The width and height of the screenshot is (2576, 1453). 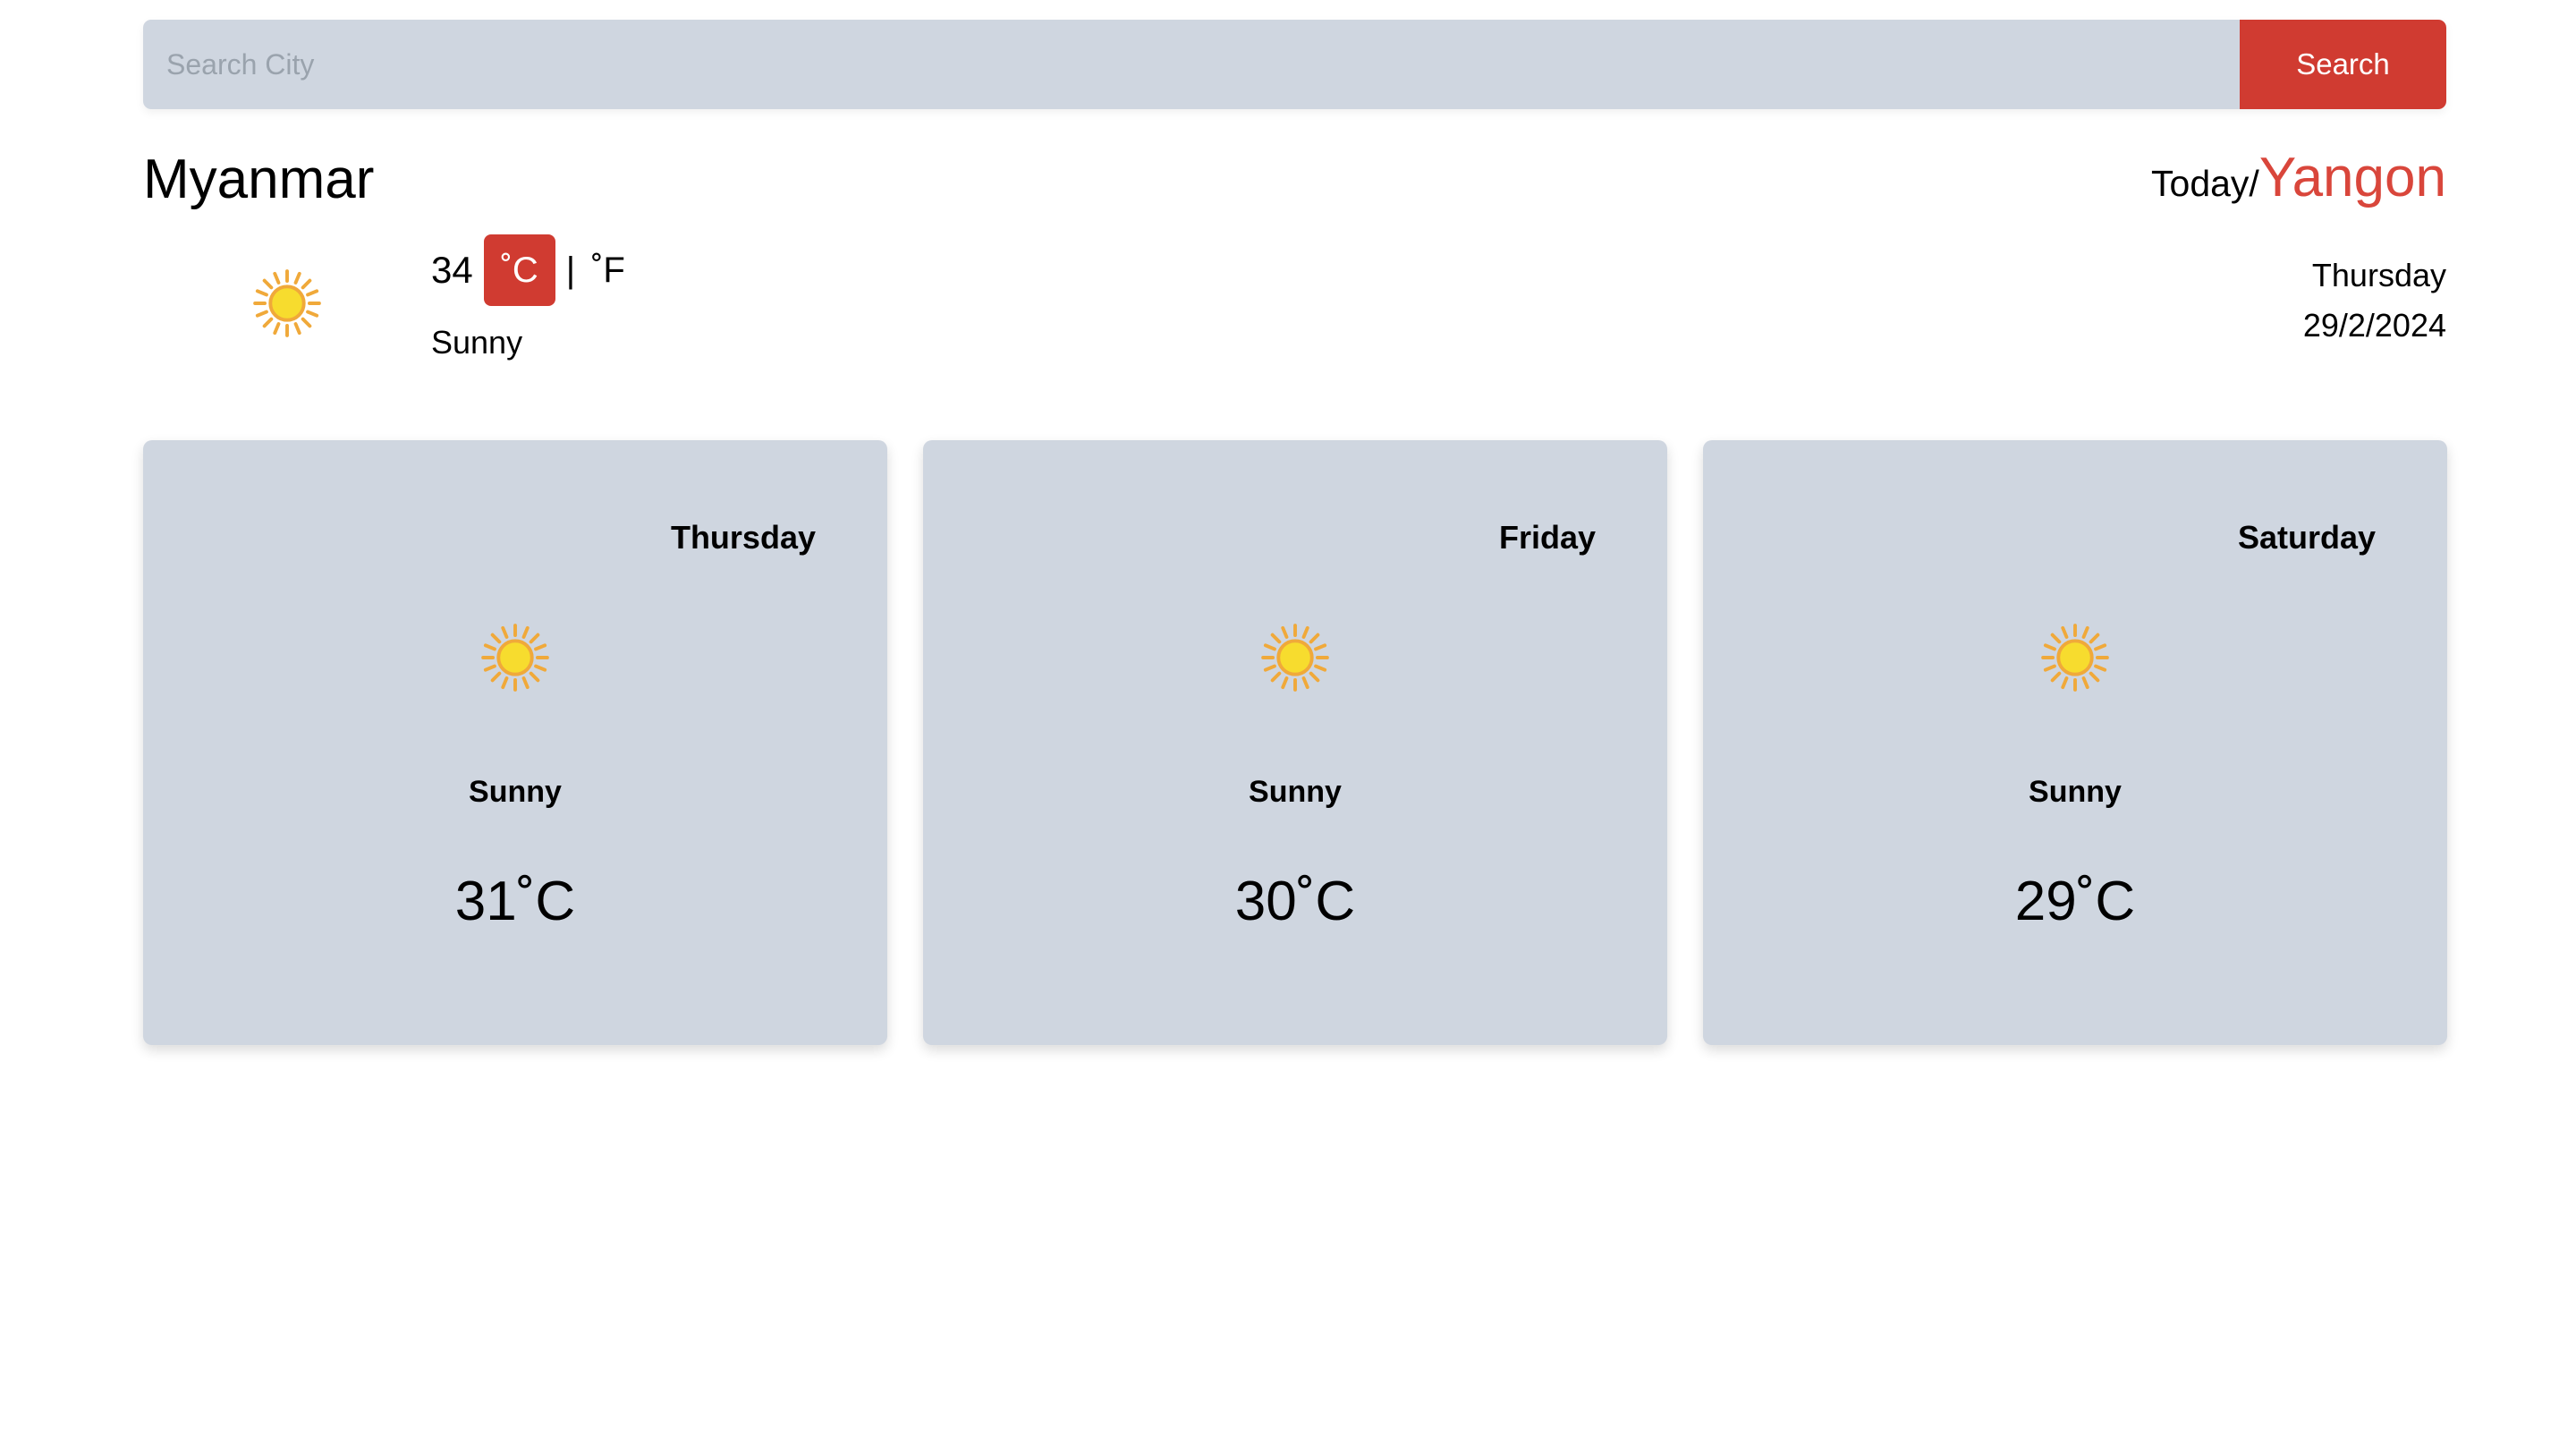 I want to click on forecast-temperature: 30˚C, so click(x=1295, y=901).